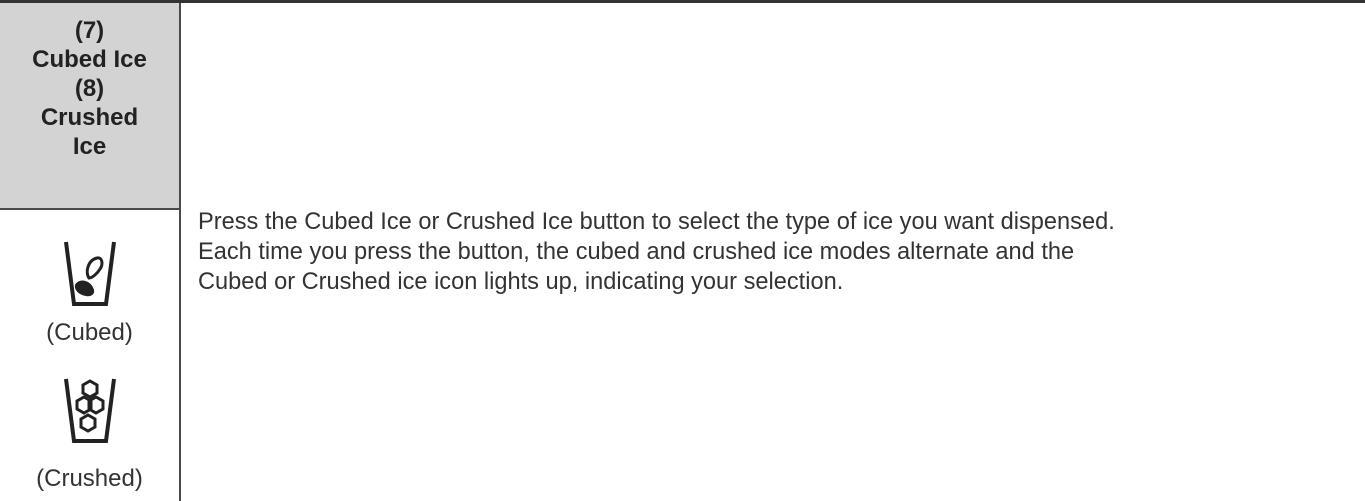 This screenshot has height=501, width=1365. I want to click on crushed-caption: (Crushed), so click(89, 478).